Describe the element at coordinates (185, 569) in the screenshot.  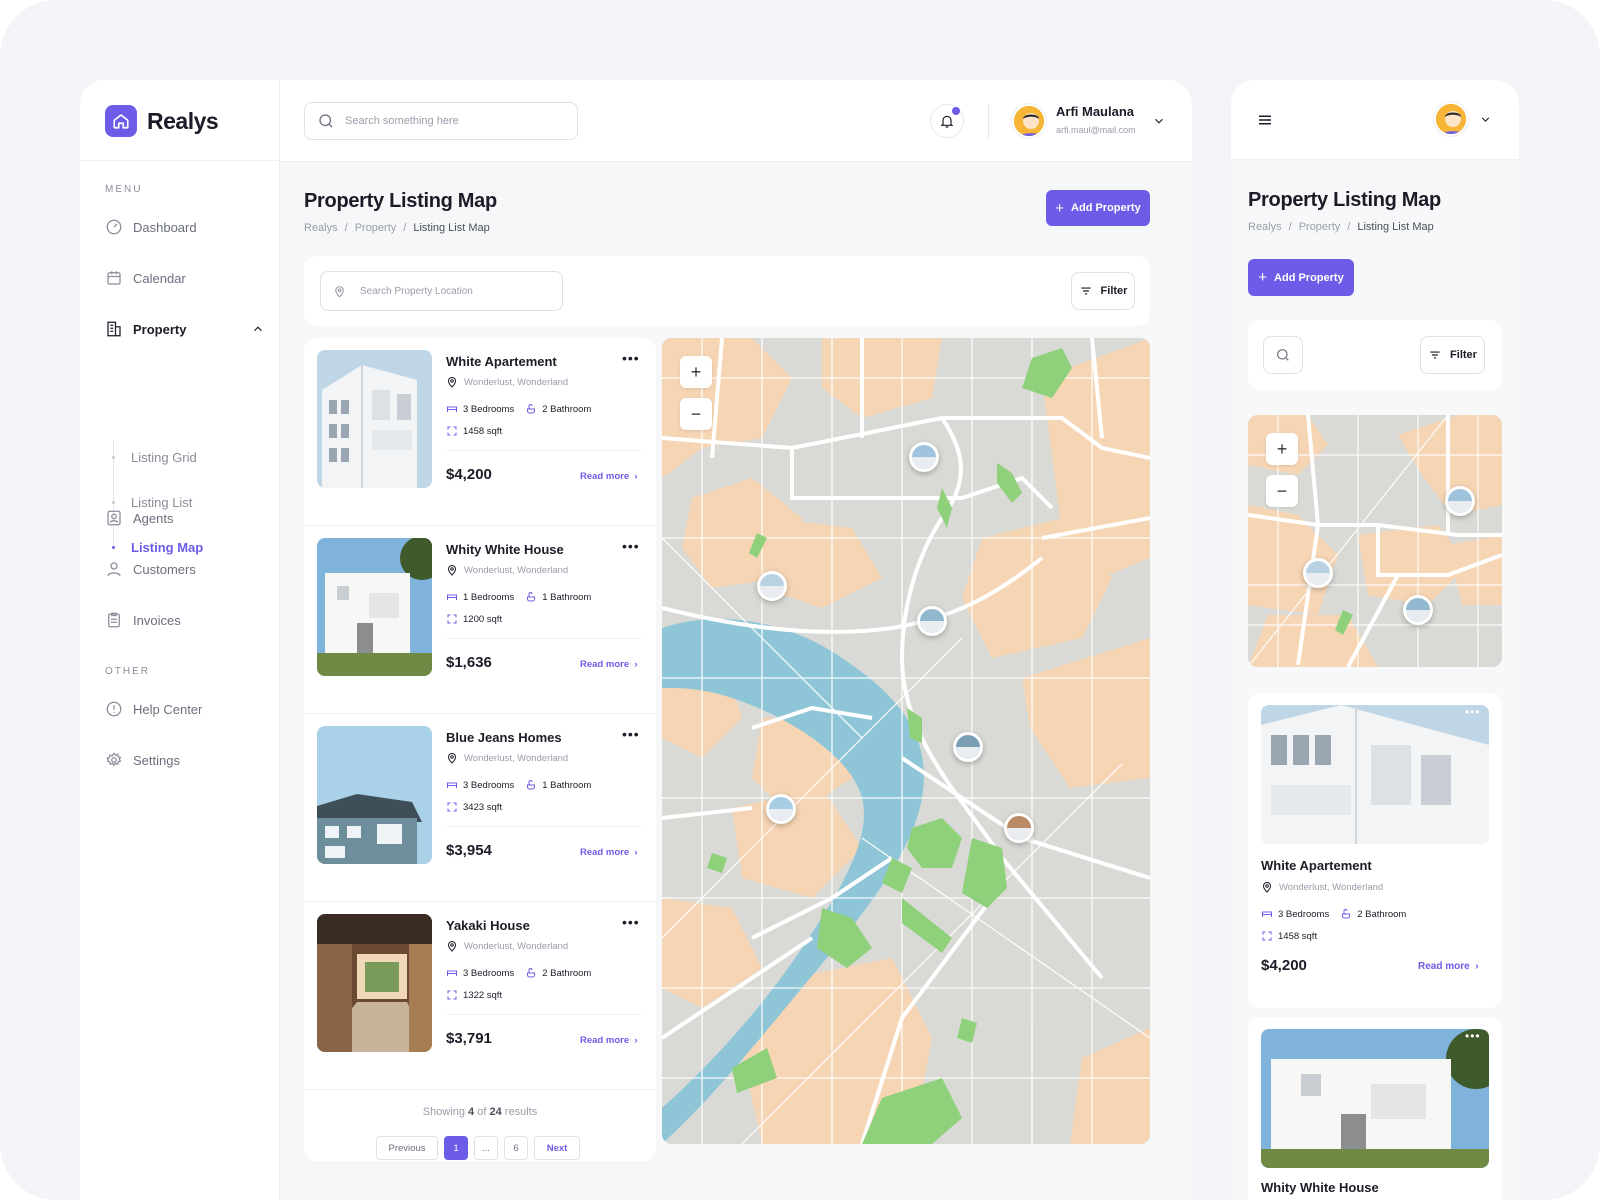
I see `sidebar-item-customers: Customers` at that location.